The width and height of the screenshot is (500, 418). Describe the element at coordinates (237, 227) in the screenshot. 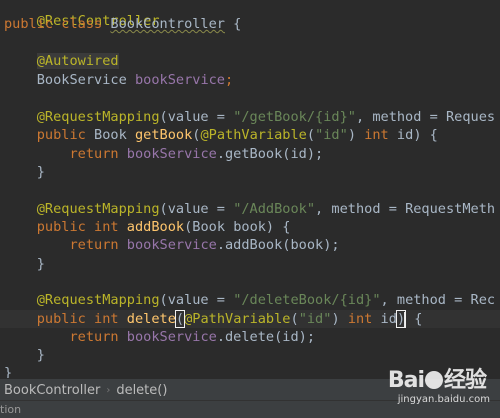

I see `param-token: (Book book) {` at that location.